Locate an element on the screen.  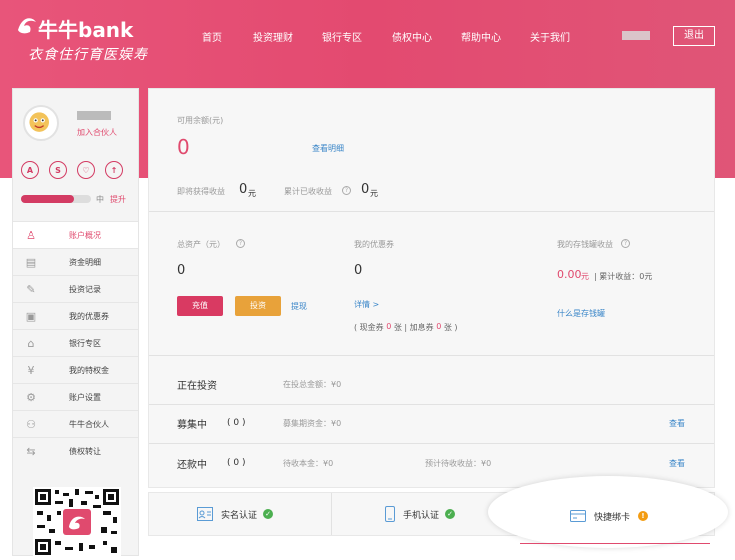
nav-help: 帮助中心 is located at coordinates (481, 36).